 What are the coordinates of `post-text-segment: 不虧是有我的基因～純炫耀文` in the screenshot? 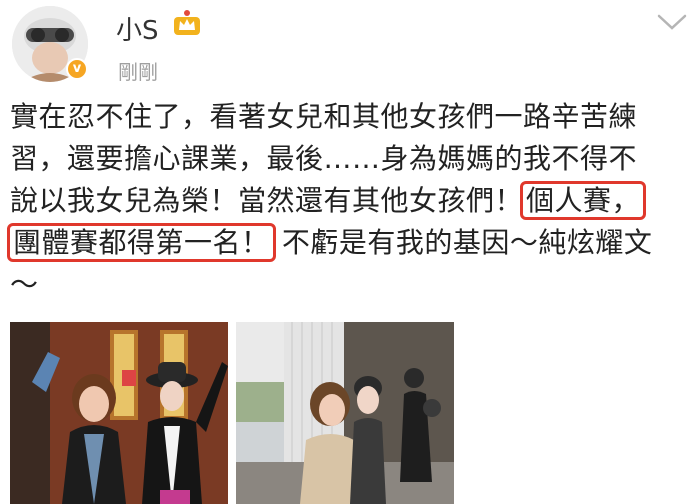 It's located at (462, 242).